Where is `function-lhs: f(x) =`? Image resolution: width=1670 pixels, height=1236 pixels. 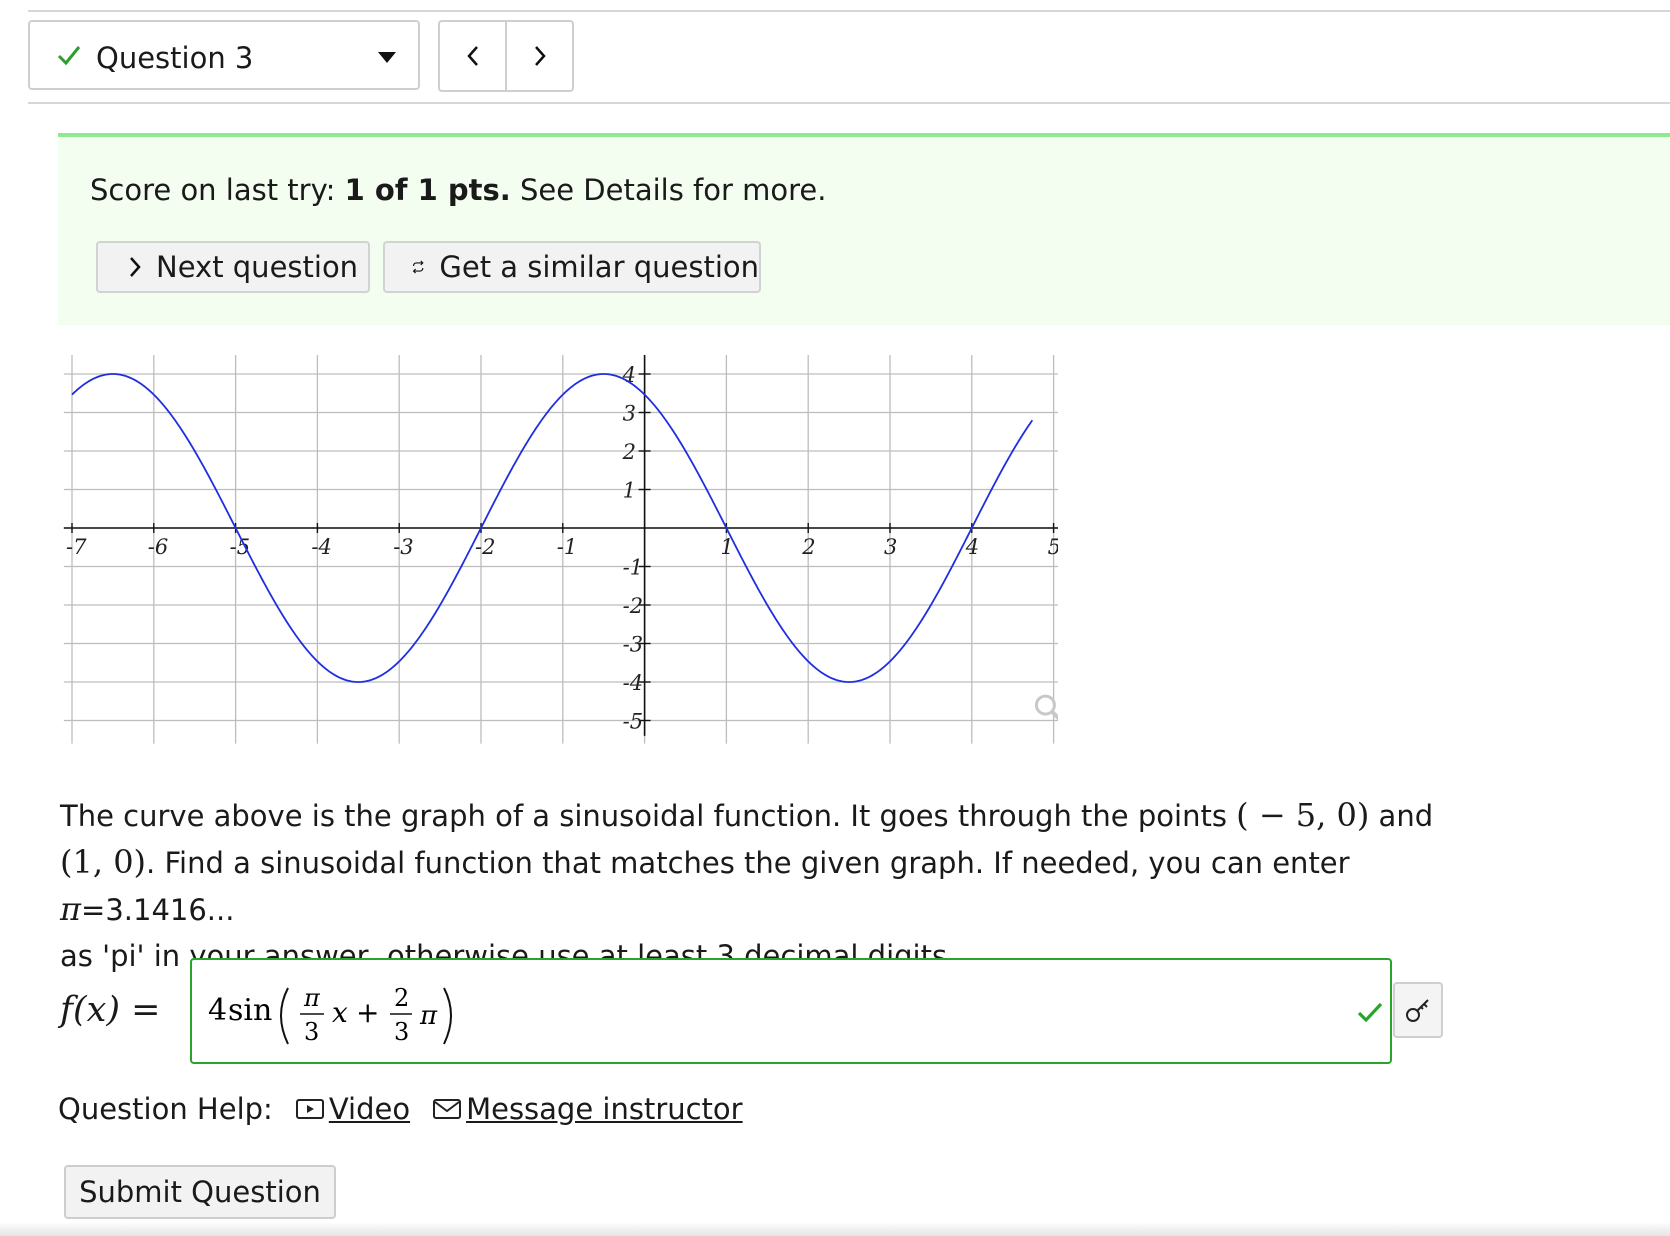
function-lhs: f(x) = is located at coordinates (110, 1010).